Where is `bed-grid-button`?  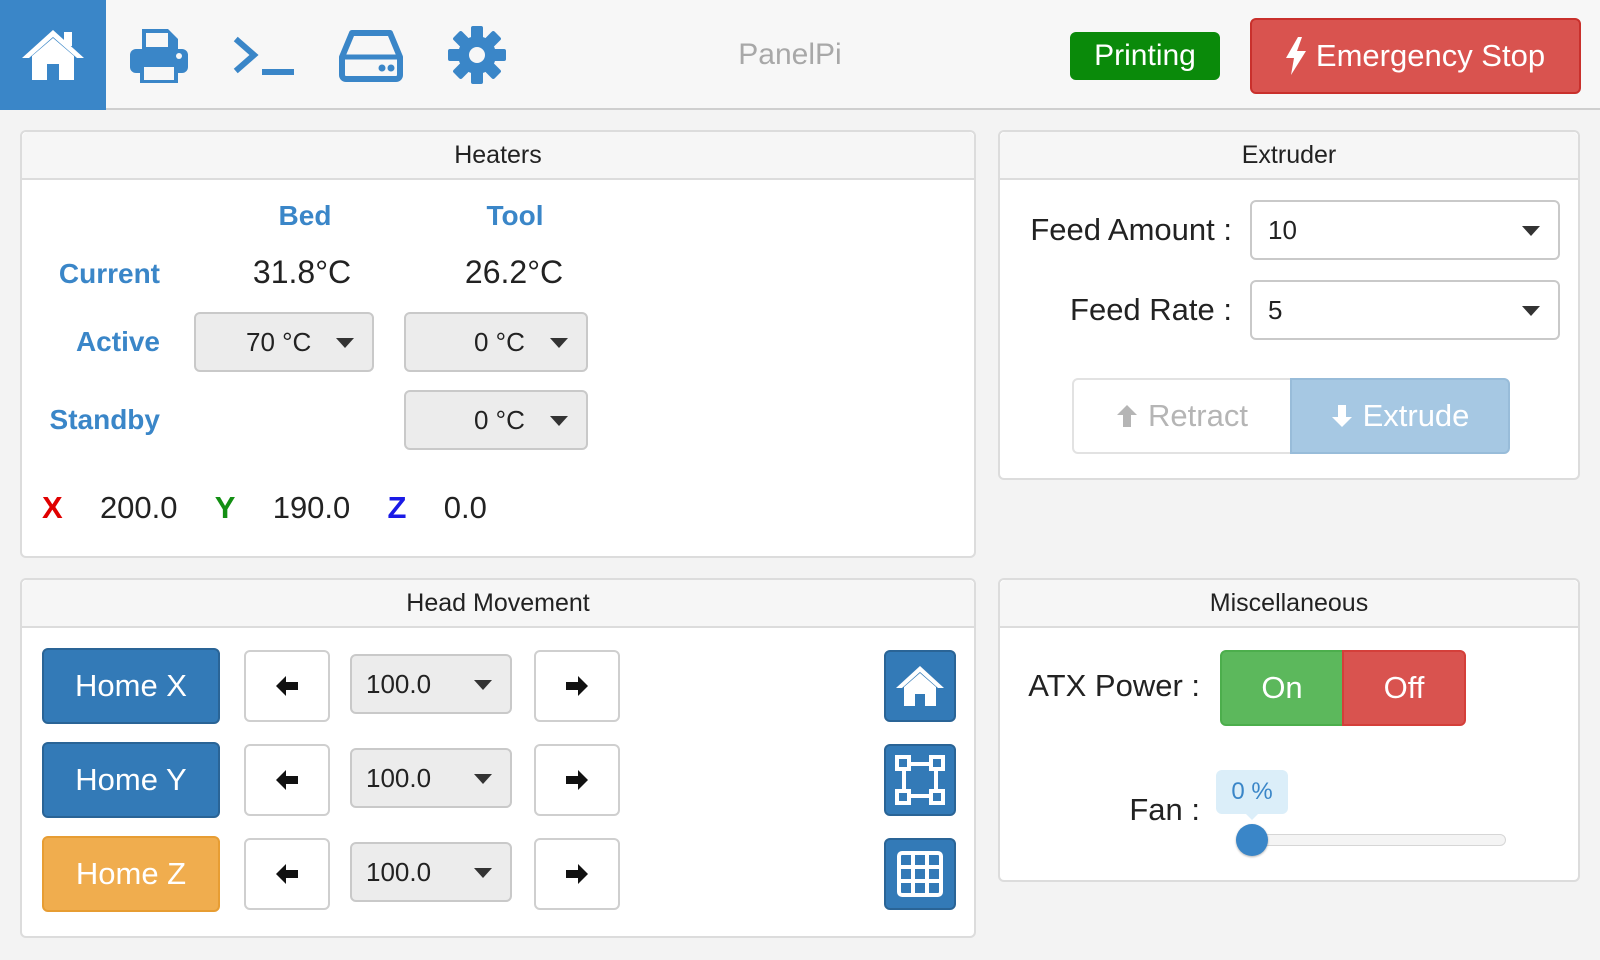
bed-grid-button is located at coordinates (920, 874).